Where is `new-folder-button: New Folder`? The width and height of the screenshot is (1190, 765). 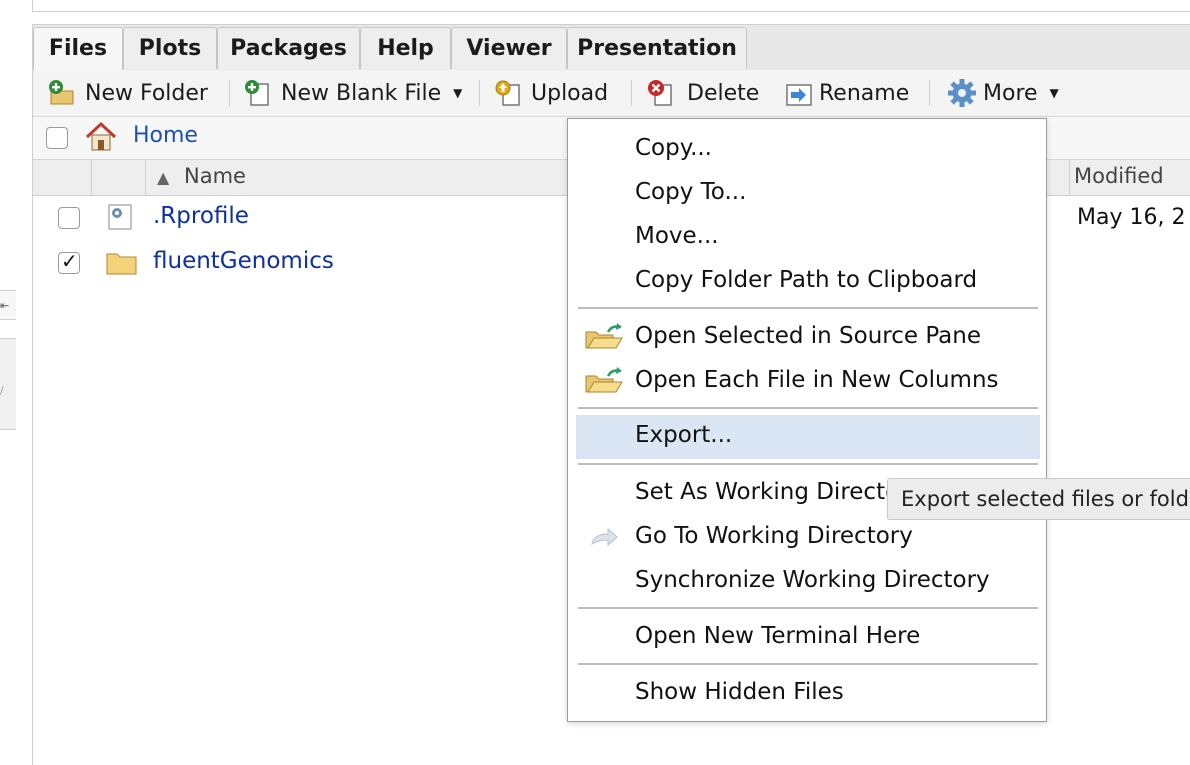
new-folder-button: New Folder is located at coordinates (127, 93).